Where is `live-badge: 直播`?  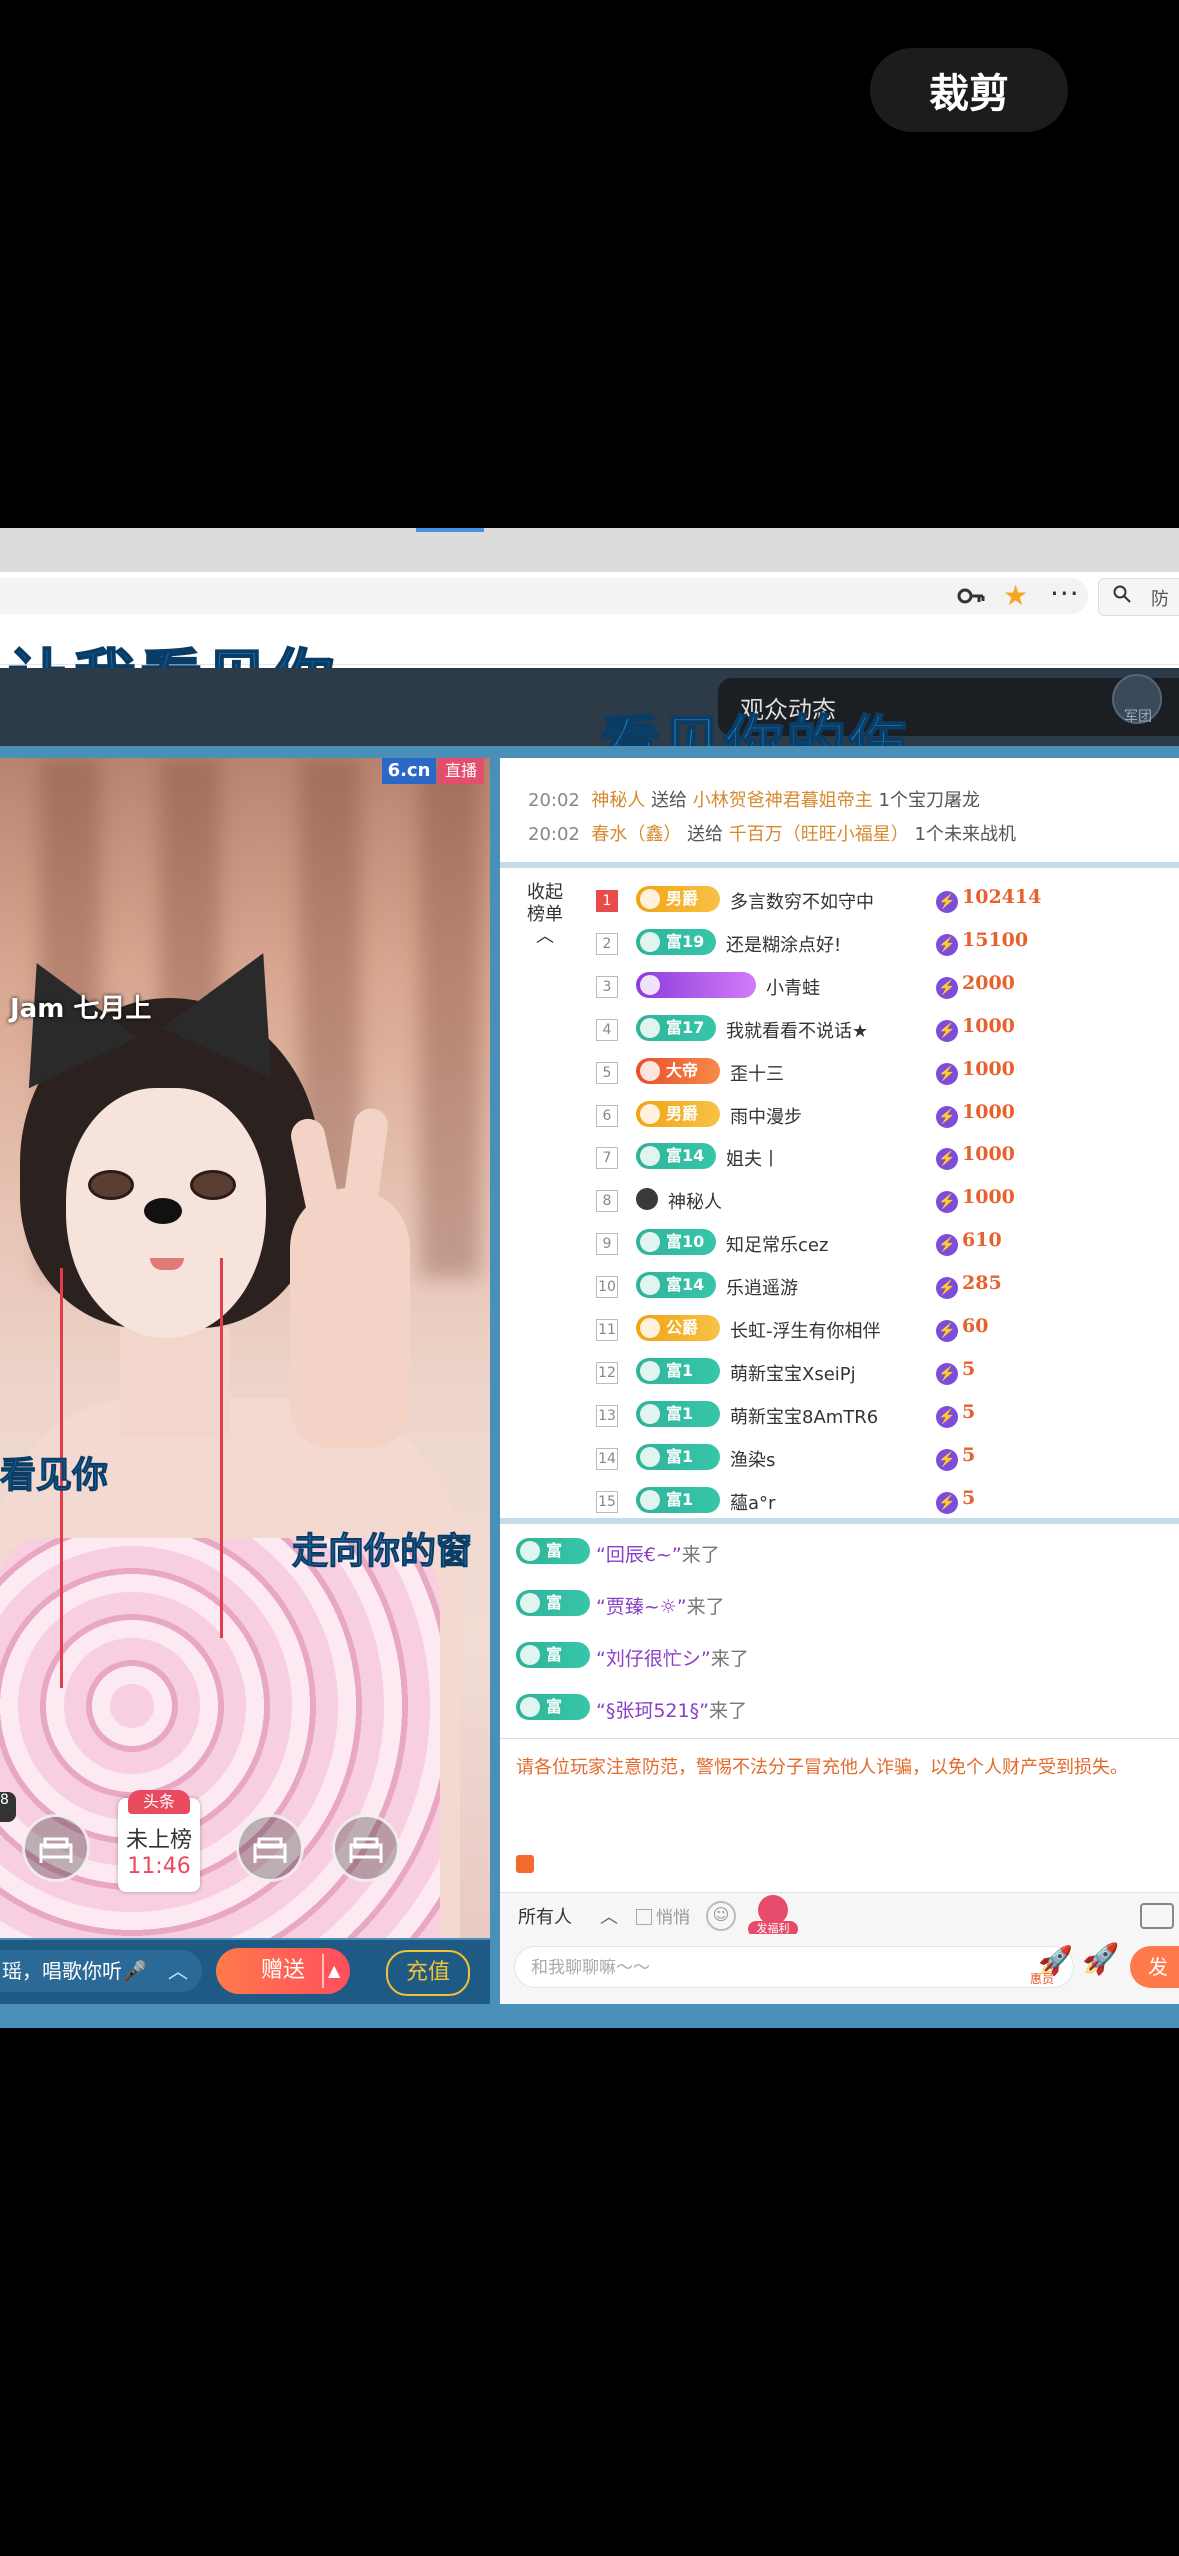 live-badge: 直播 is located at coordinates (461, 771).